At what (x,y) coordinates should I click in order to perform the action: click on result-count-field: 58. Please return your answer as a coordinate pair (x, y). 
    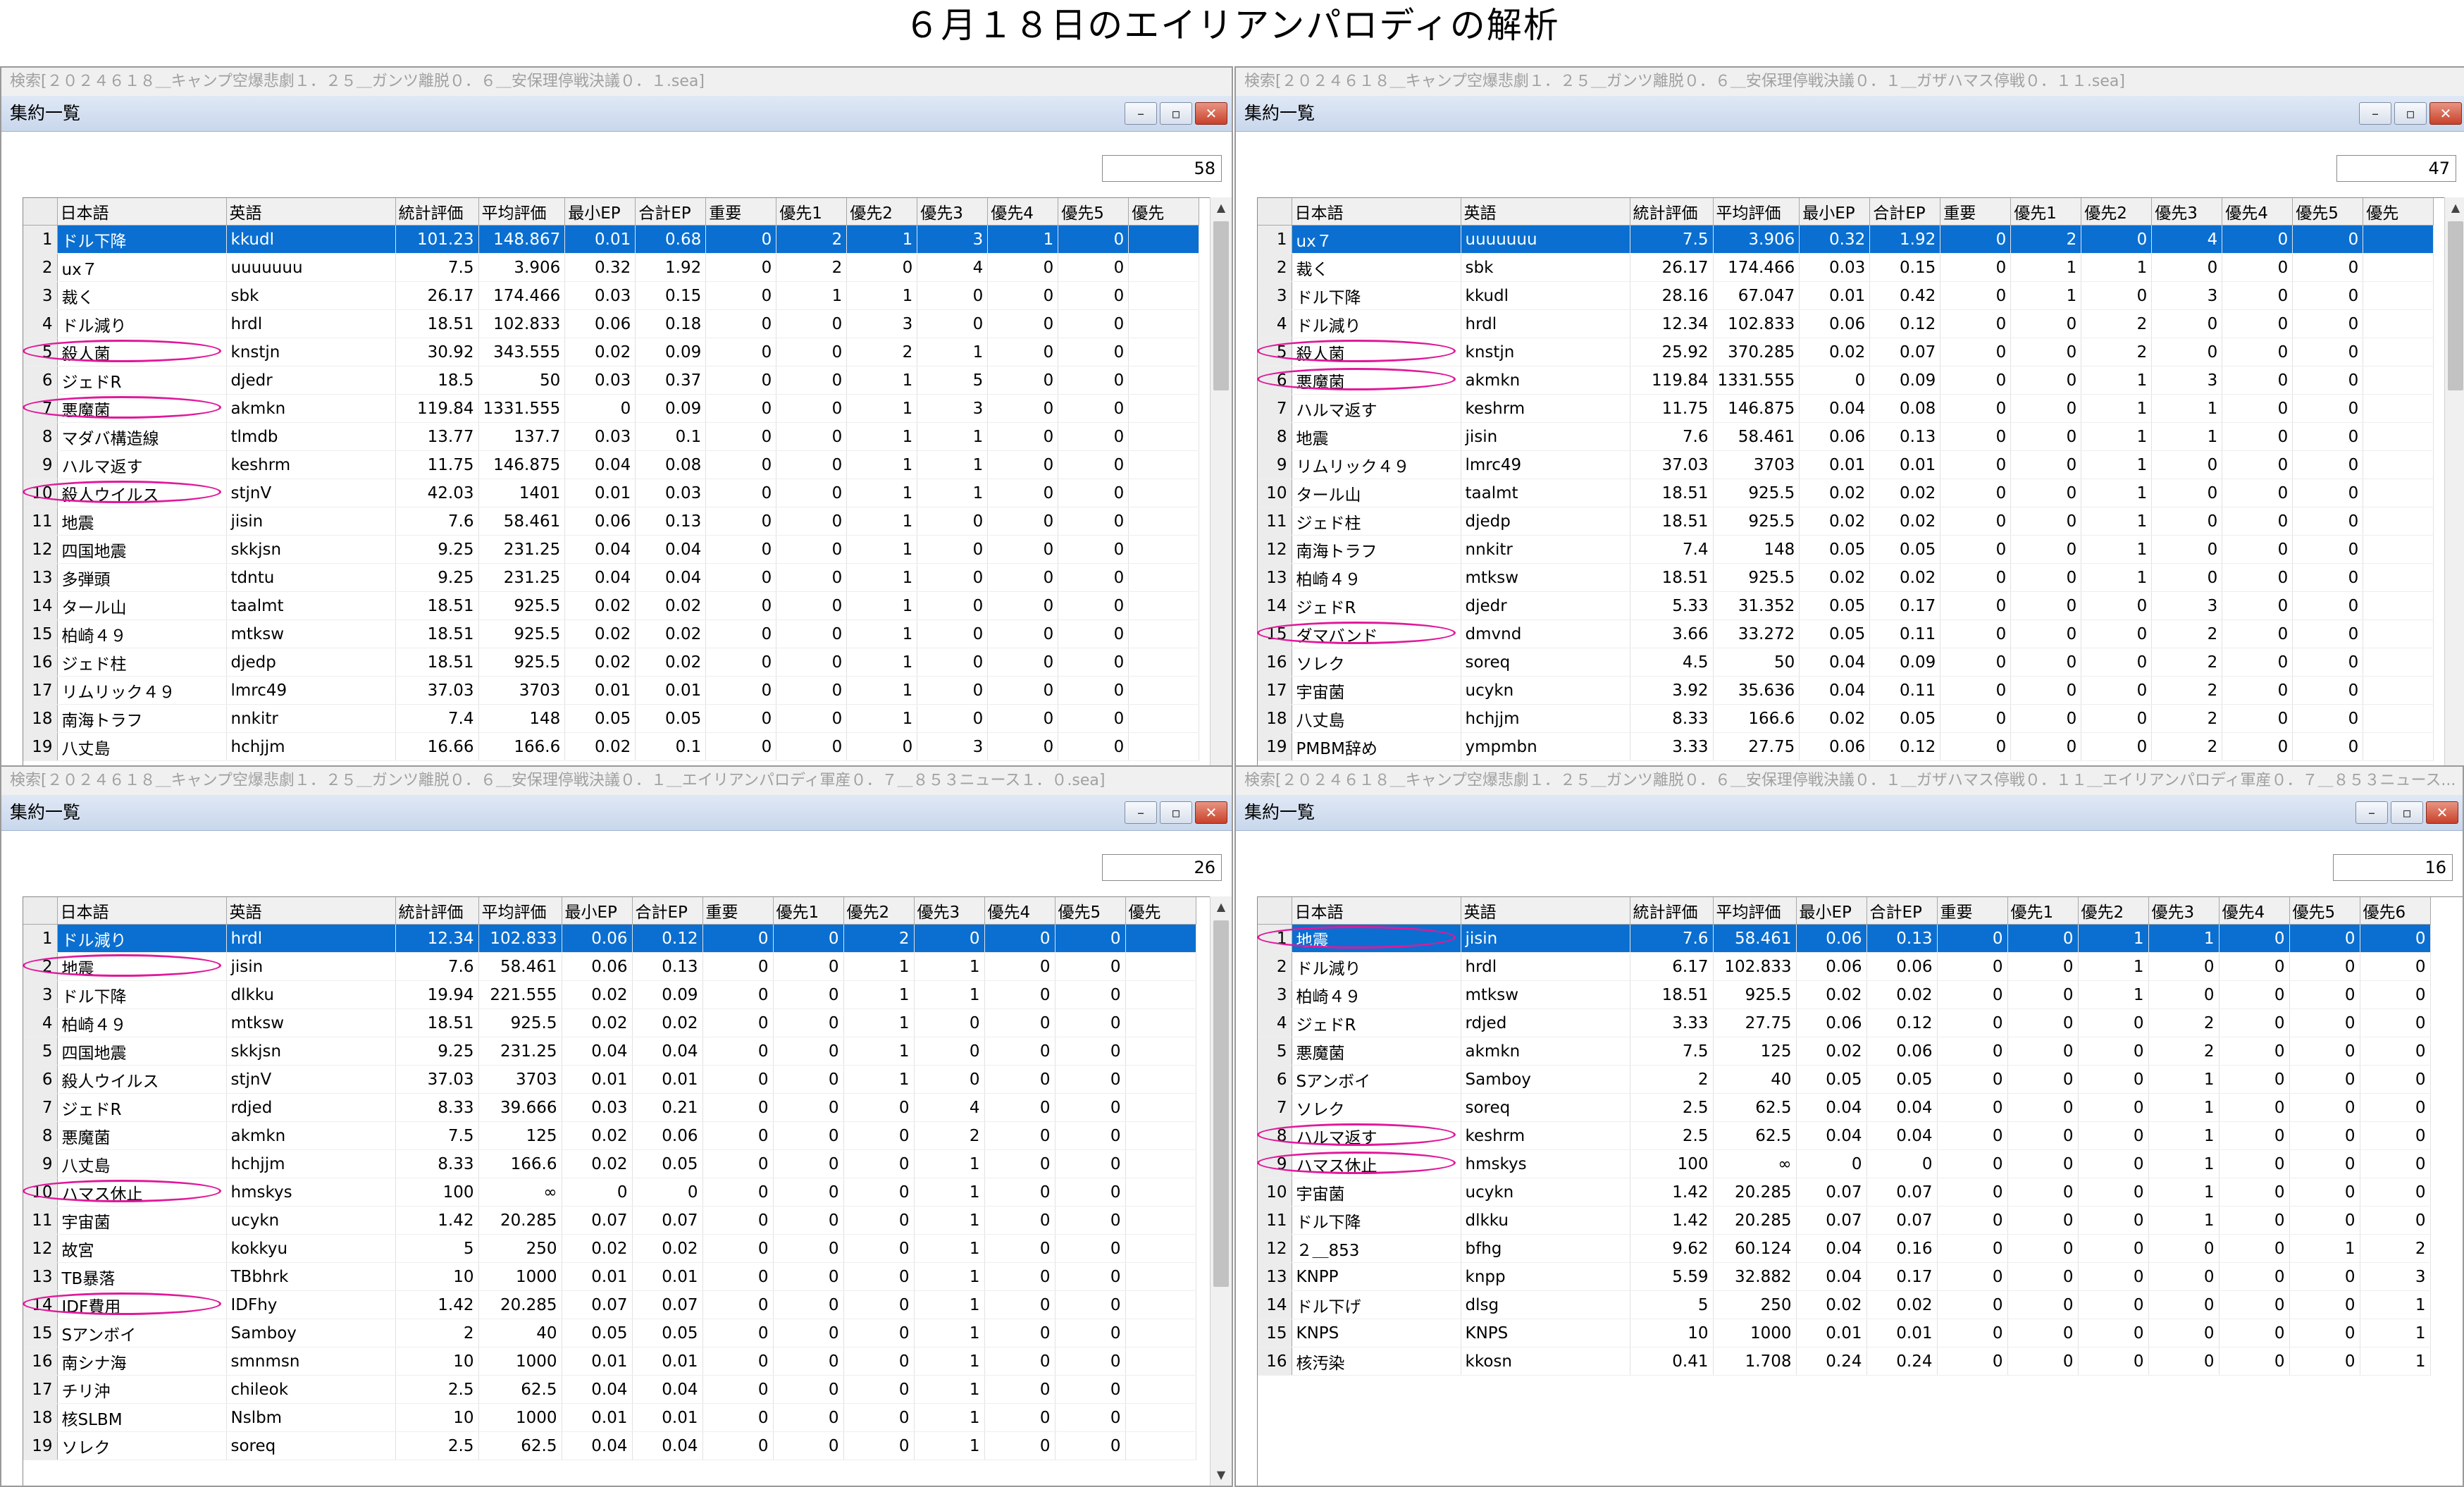
    Looking at the image, I should click on (1162, 168).